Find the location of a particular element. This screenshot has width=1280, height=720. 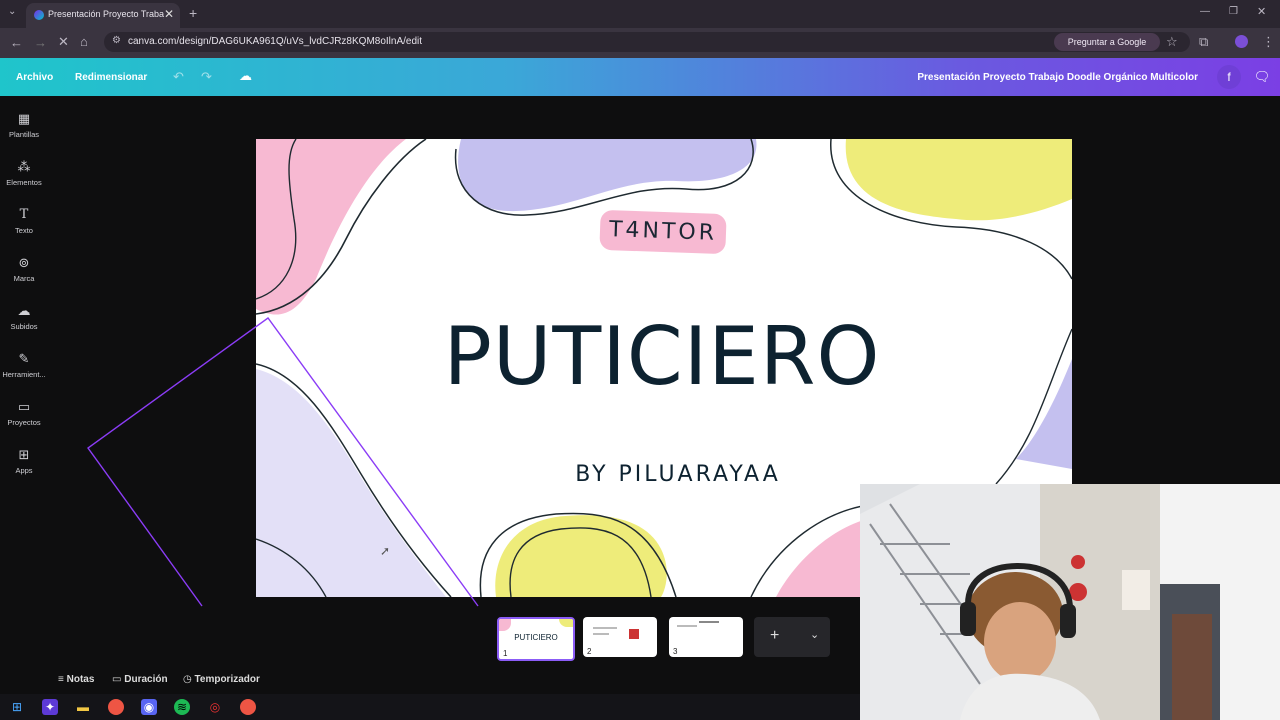

mouse-cursor-icon: ➚ is located at coordinates (385, 551).